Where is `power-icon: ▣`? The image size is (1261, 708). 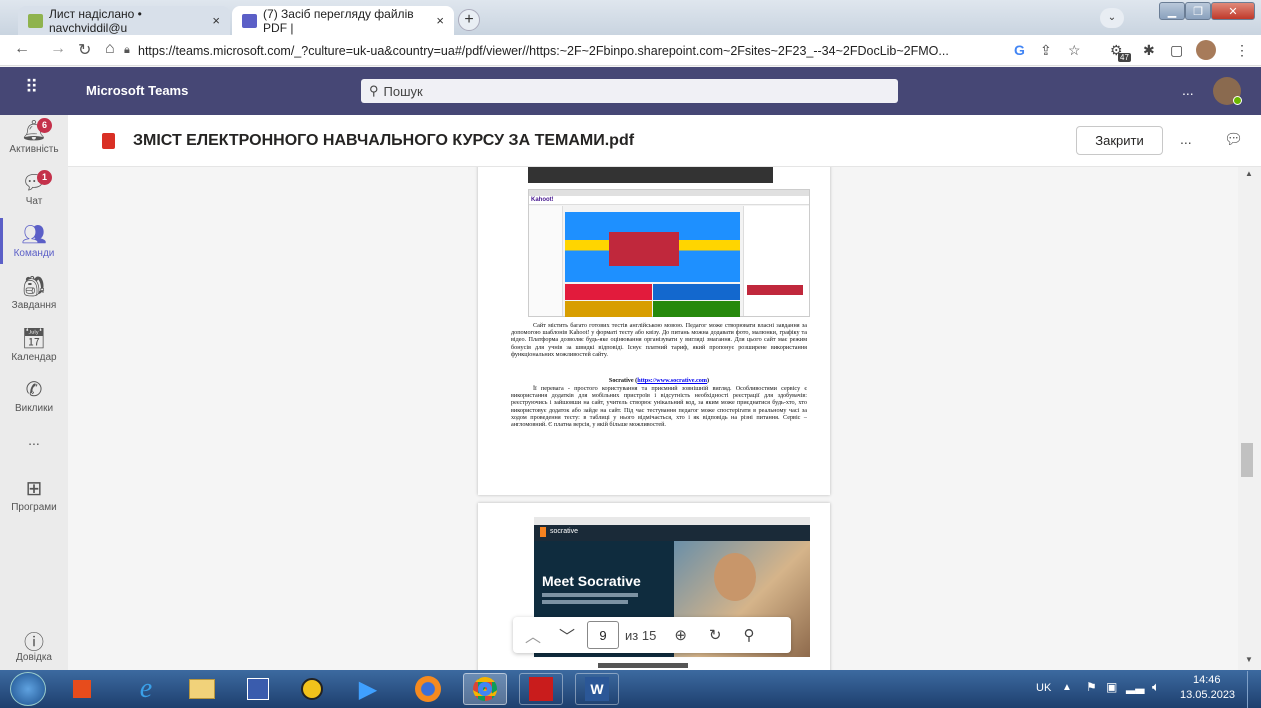
power-icon: ▣ is located at coordinates (1111, 687).